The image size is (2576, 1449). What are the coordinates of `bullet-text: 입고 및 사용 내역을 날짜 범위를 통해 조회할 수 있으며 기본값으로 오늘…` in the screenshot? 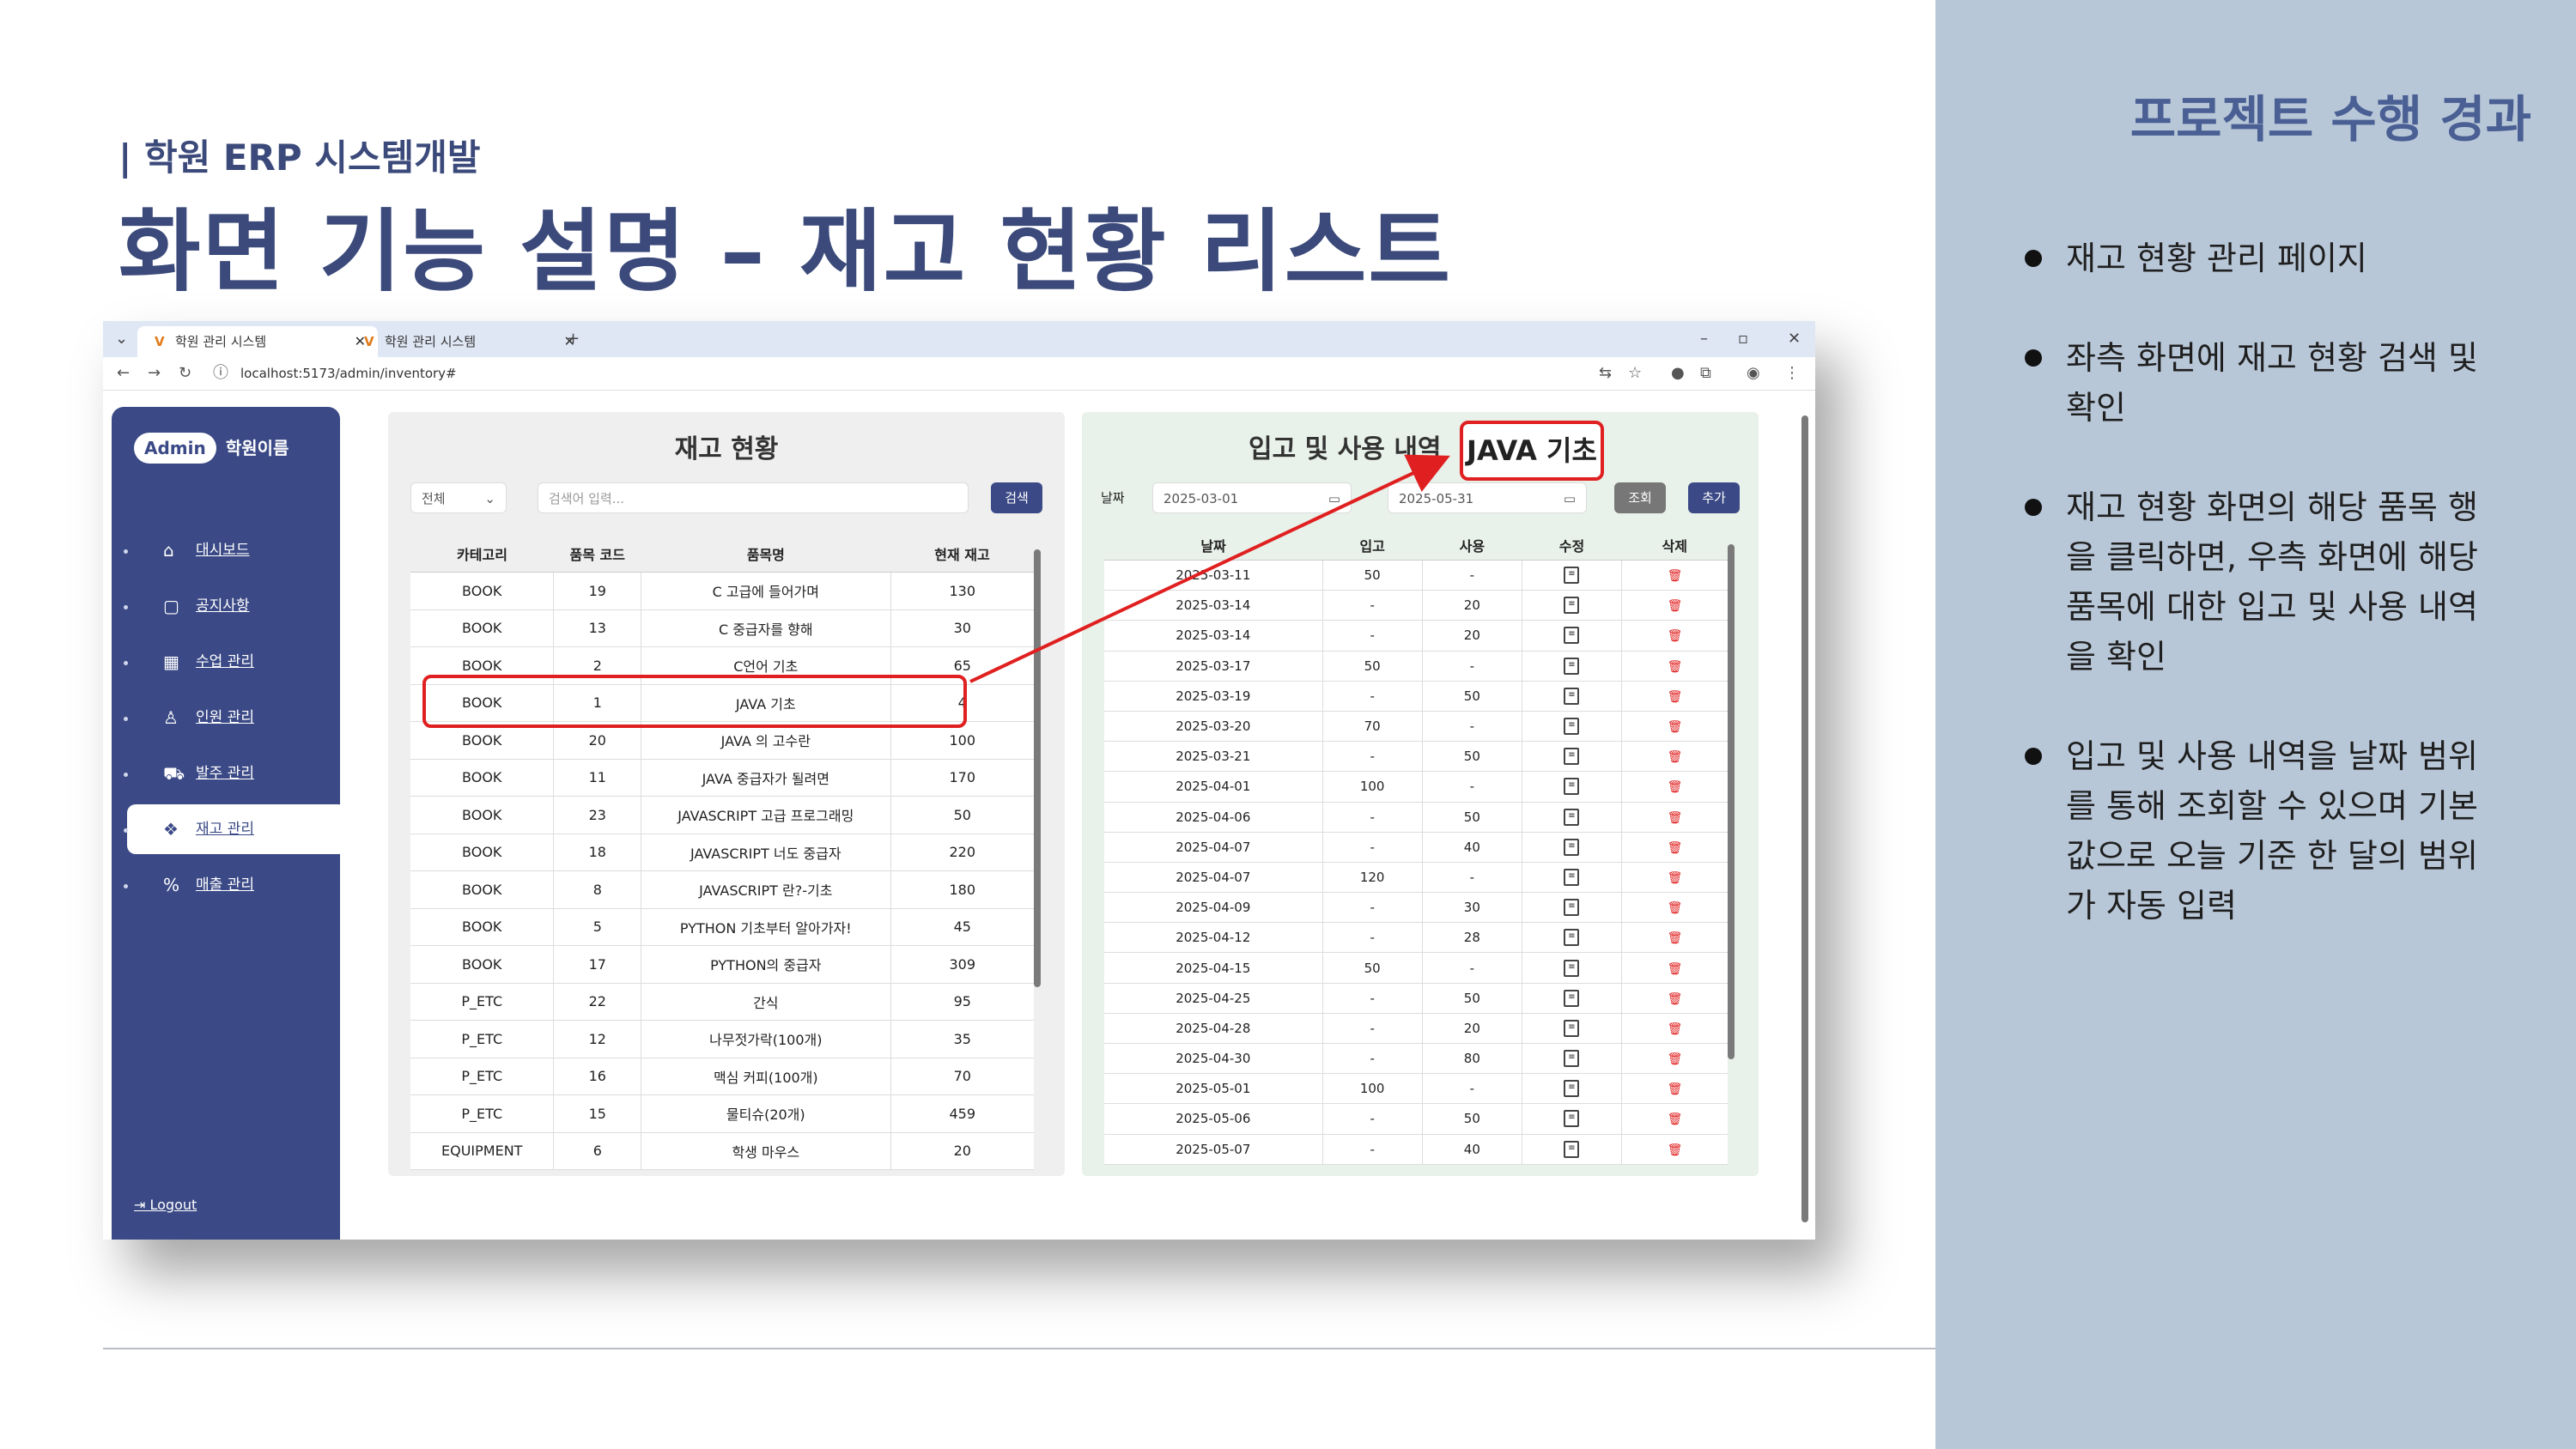 It's located at (2272, 831).